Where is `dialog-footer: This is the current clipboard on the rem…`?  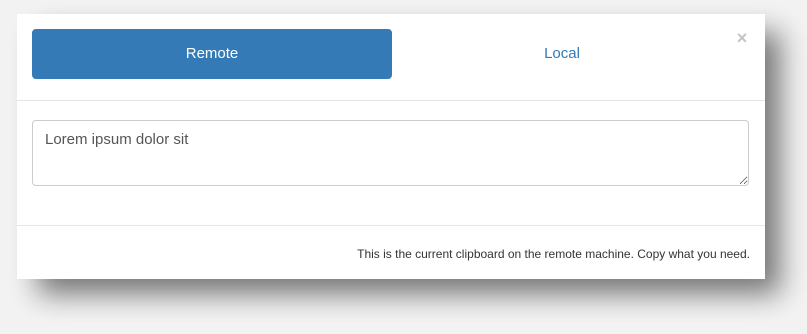 dialog-footer: This is the current clipboard on the rem… is located at coordinates (391, 252).